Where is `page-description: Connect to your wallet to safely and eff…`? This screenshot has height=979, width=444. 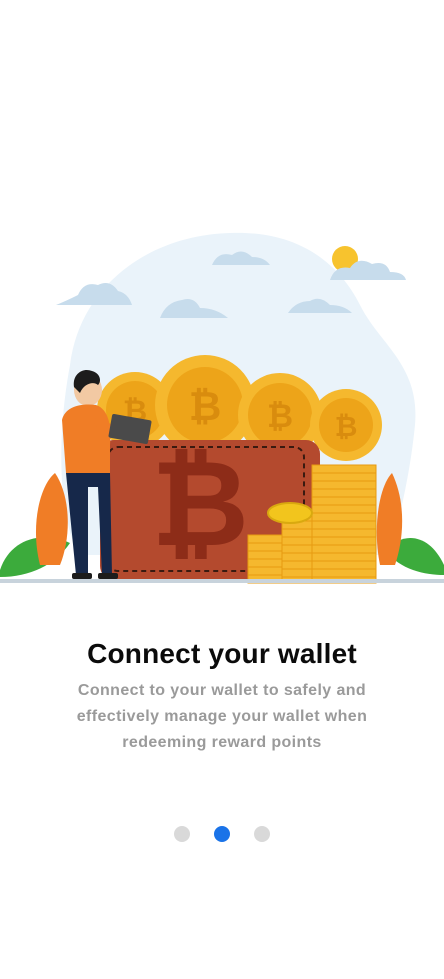 page-description: Connect to your wallet to safely and eff… is located at coordinates (222, 716).